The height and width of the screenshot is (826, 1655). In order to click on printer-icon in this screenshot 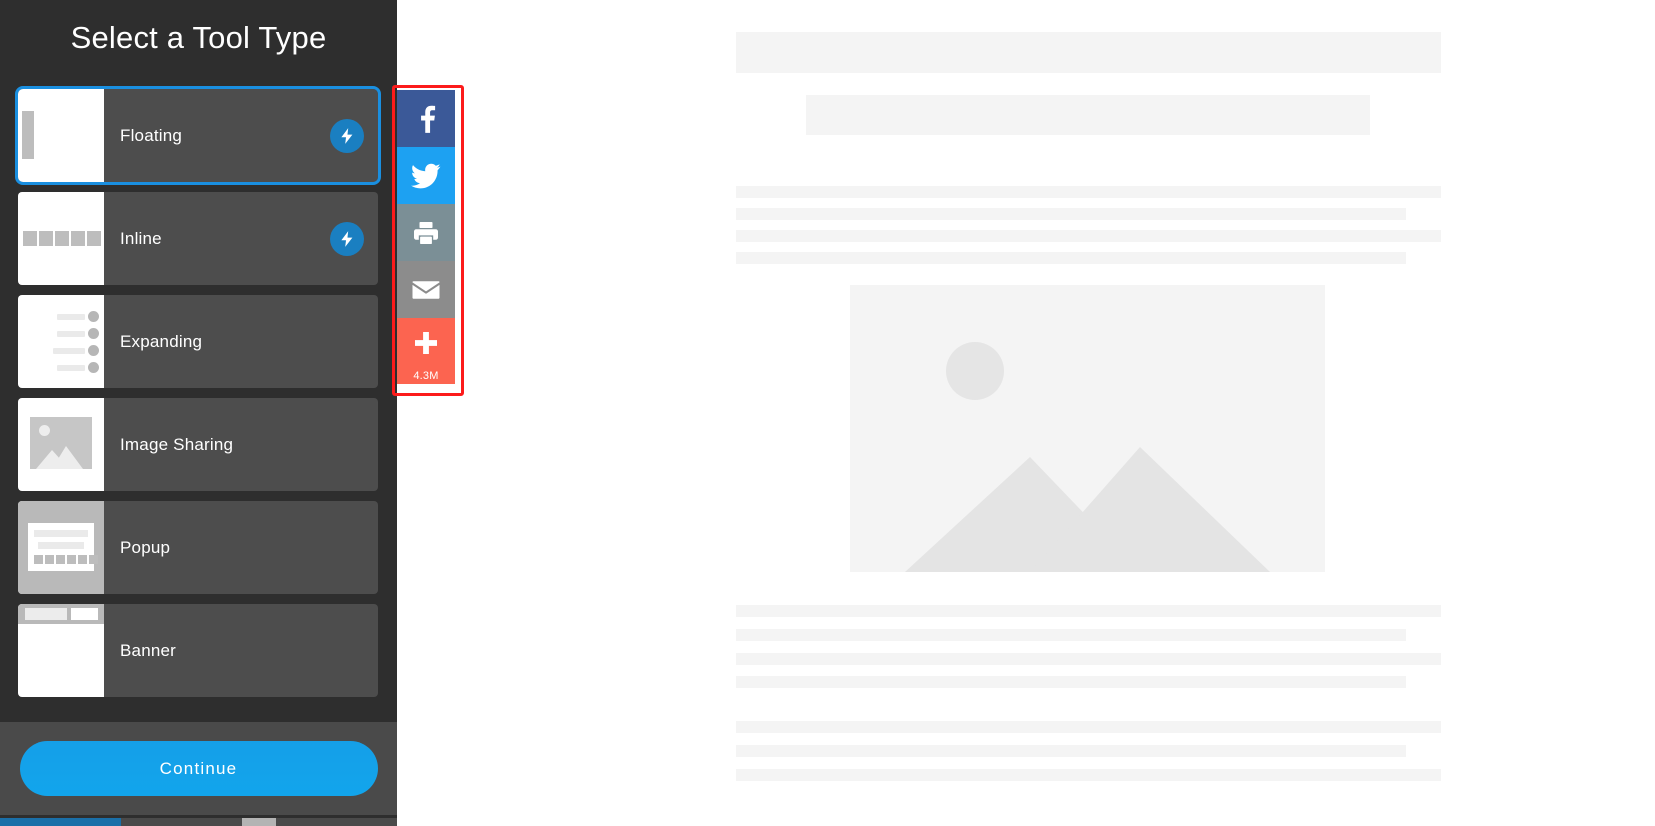, I will do `click(426, 233)`.